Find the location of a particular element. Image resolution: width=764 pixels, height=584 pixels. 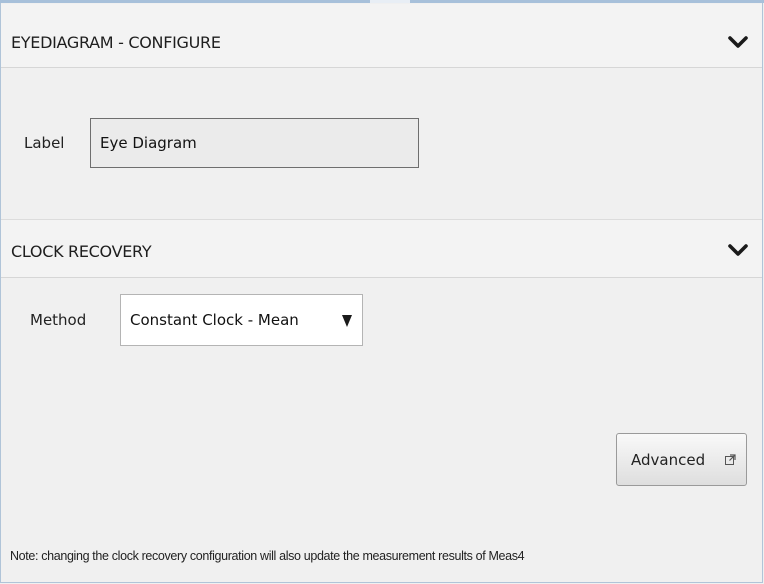

advanced-button: Advanced is located at coordinates (681, 459).